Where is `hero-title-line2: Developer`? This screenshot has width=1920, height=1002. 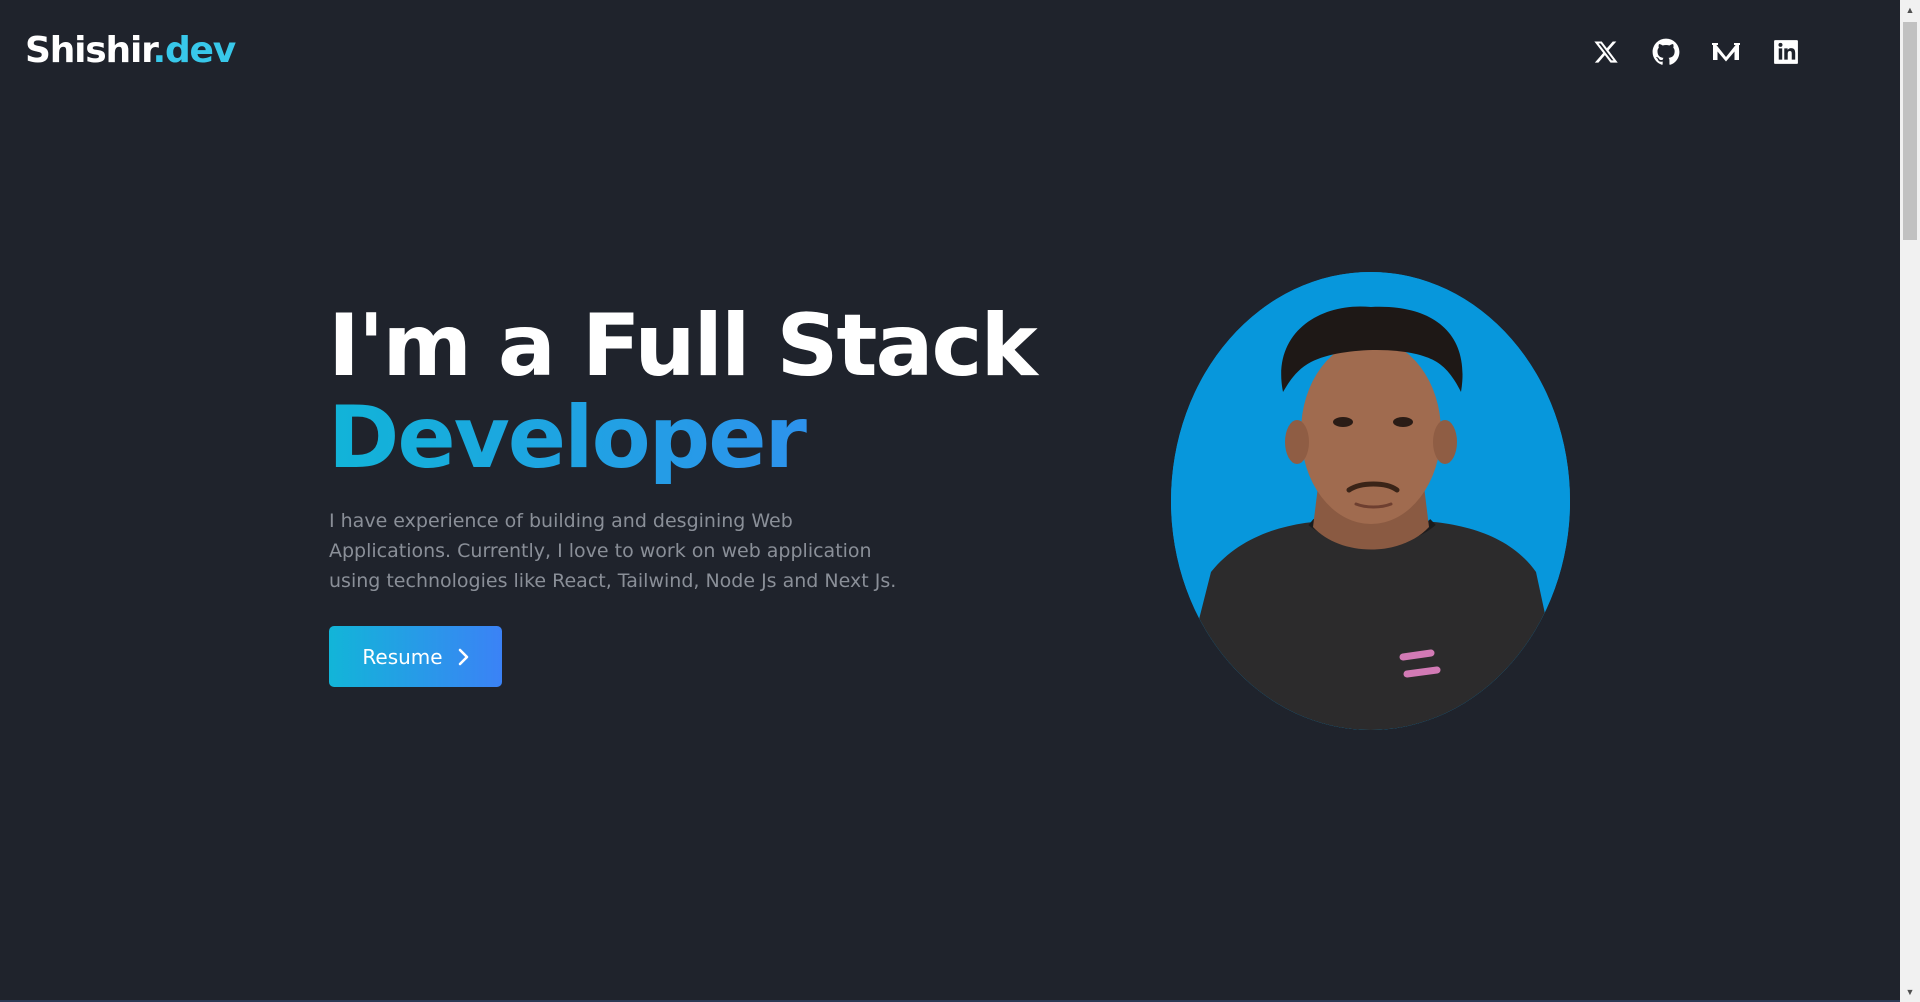 hero-title-line2: Developer is located at coordinates (682, 438).